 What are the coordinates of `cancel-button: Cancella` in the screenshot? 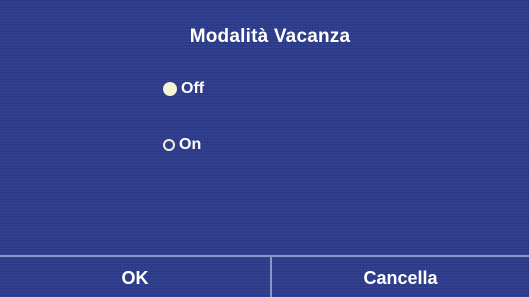 It's located at (400, 277).